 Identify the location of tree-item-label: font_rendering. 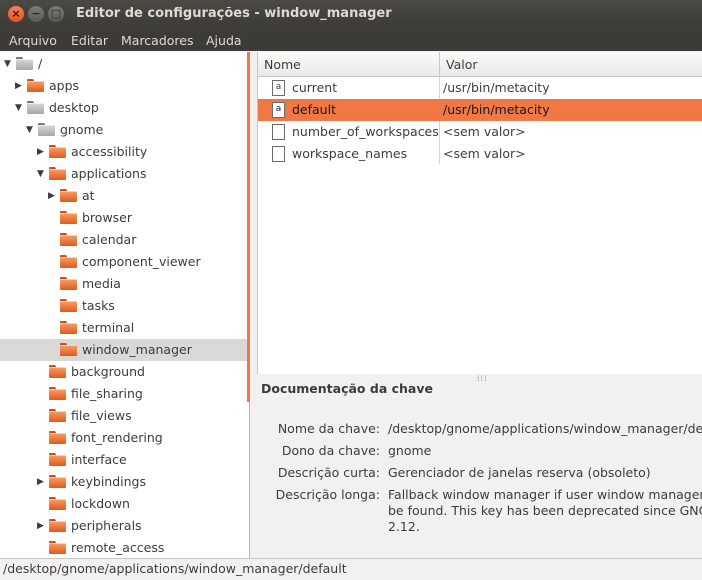
(117, 437).